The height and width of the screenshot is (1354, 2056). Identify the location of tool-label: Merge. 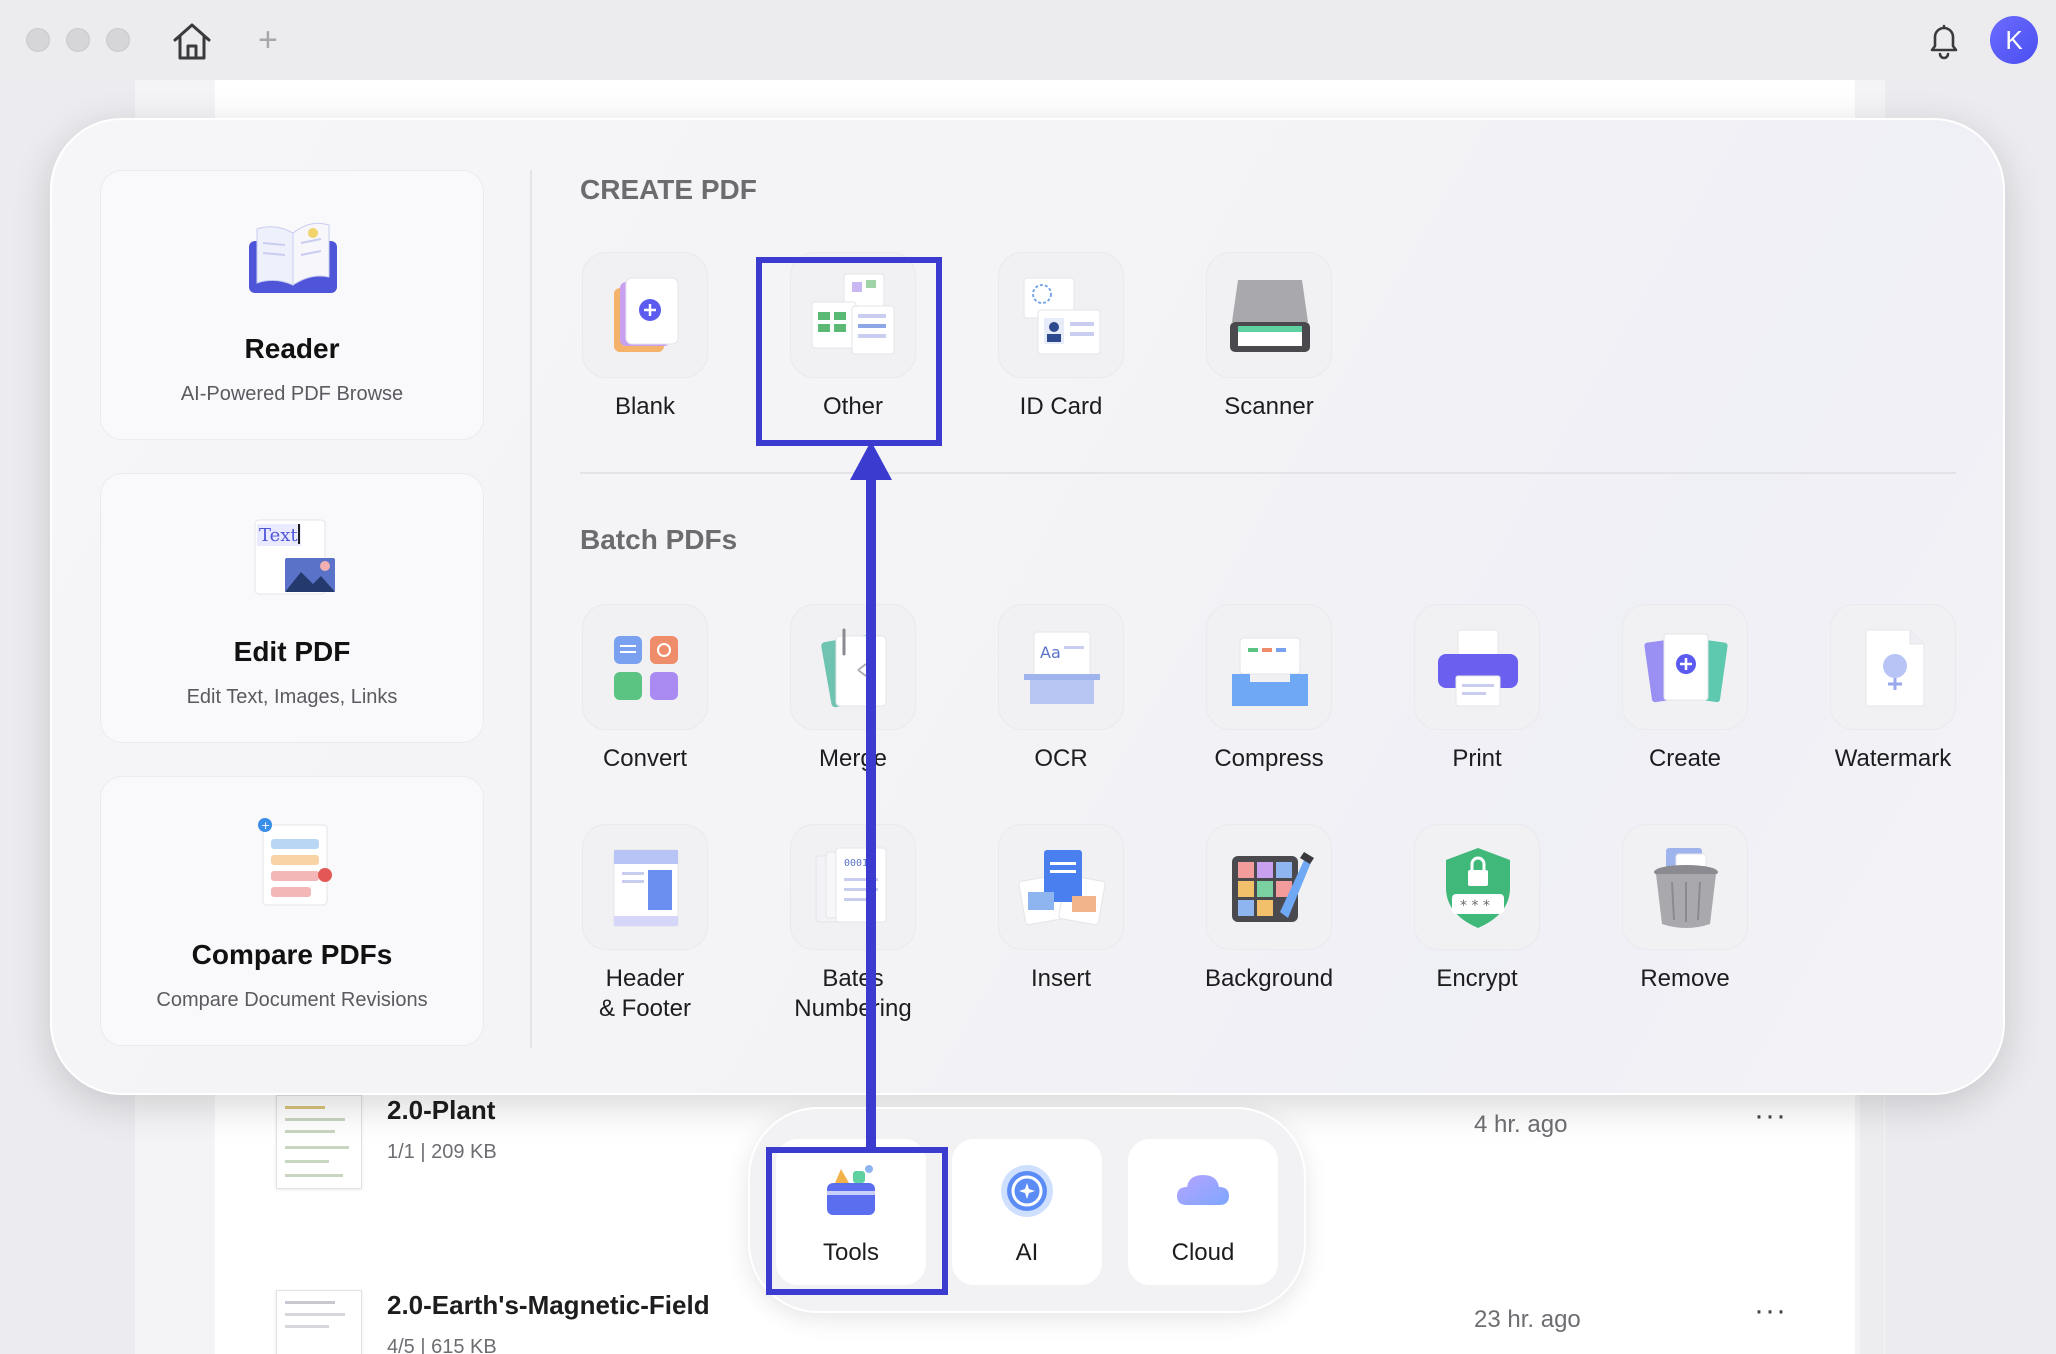
(853, 758).